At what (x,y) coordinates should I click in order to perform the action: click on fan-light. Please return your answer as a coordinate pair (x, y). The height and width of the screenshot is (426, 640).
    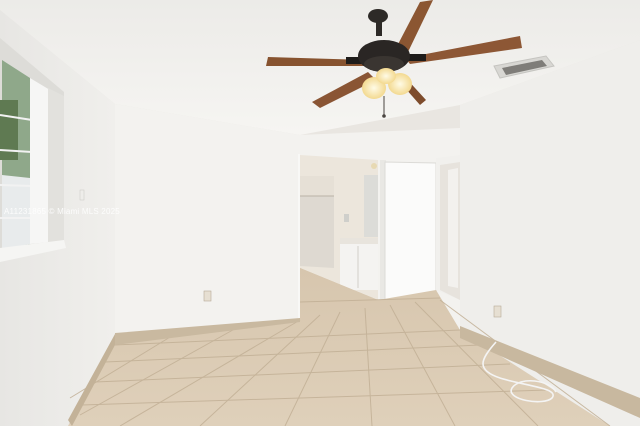
    Looking at the image, I should click on (386, 76).